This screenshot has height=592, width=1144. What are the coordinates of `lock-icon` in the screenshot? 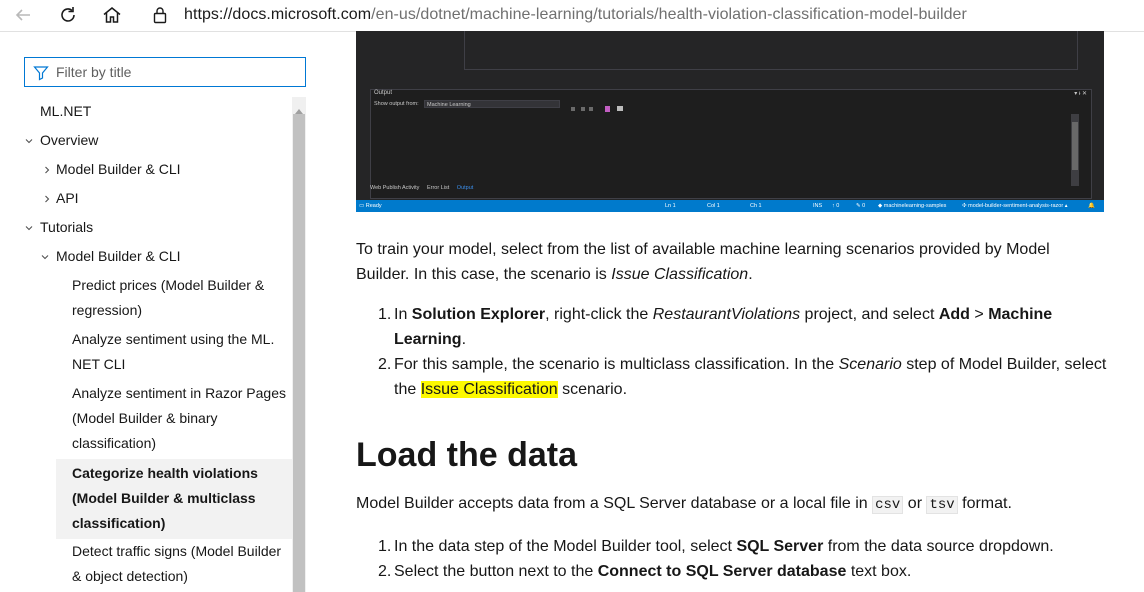 It's located at (160, 15).